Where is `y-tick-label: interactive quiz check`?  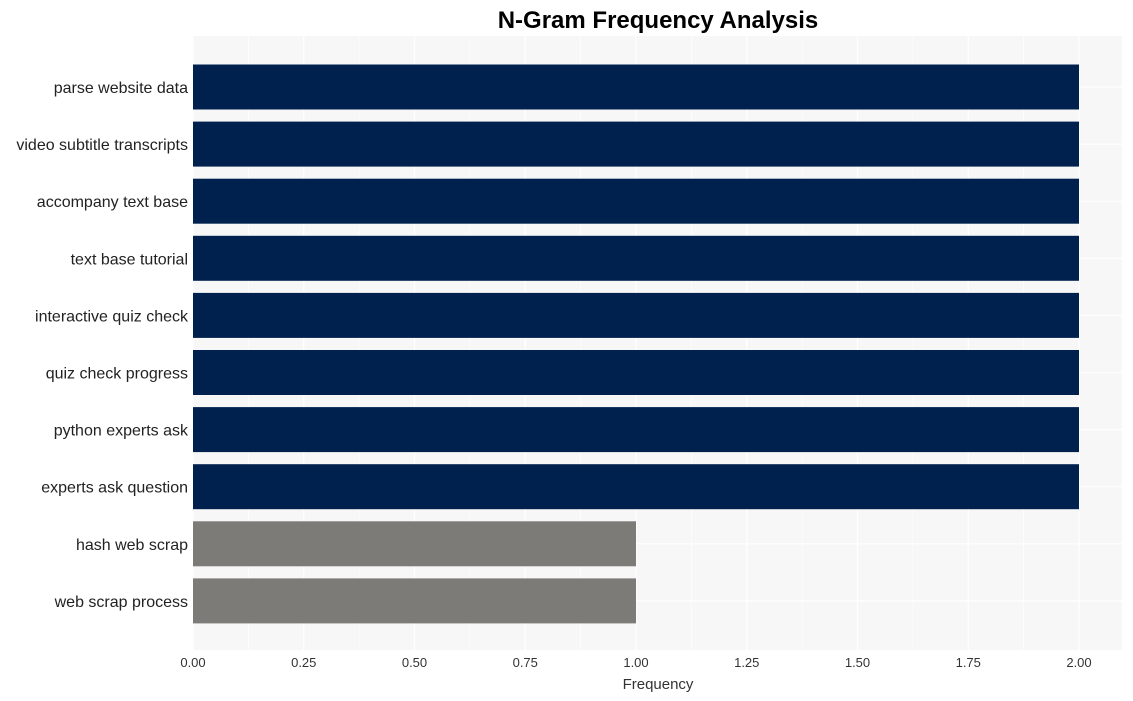 y-tick-label: interactive quiz check is located at coordinates (112, 316).